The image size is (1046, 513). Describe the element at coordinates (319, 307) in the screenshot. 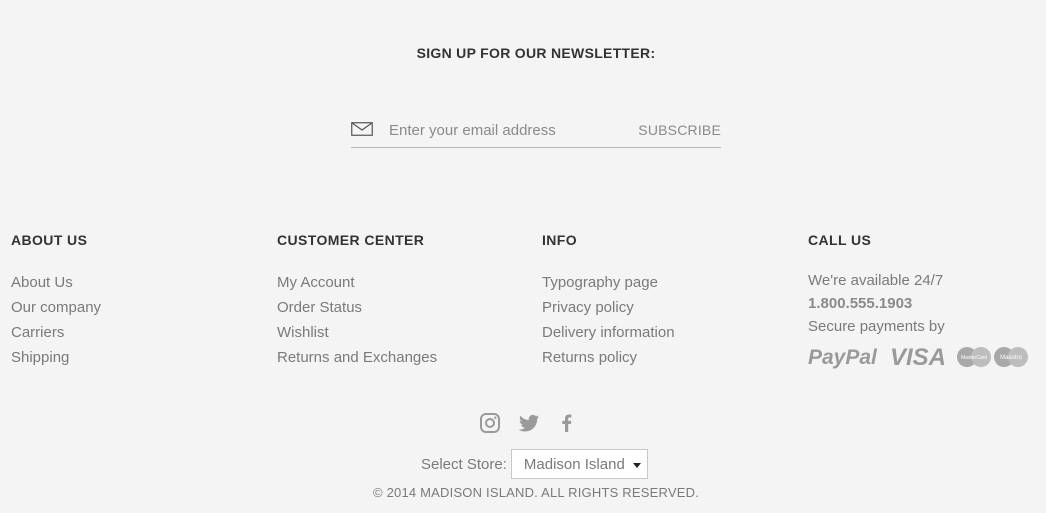

I see `link-order-status: Order Status` at that location.